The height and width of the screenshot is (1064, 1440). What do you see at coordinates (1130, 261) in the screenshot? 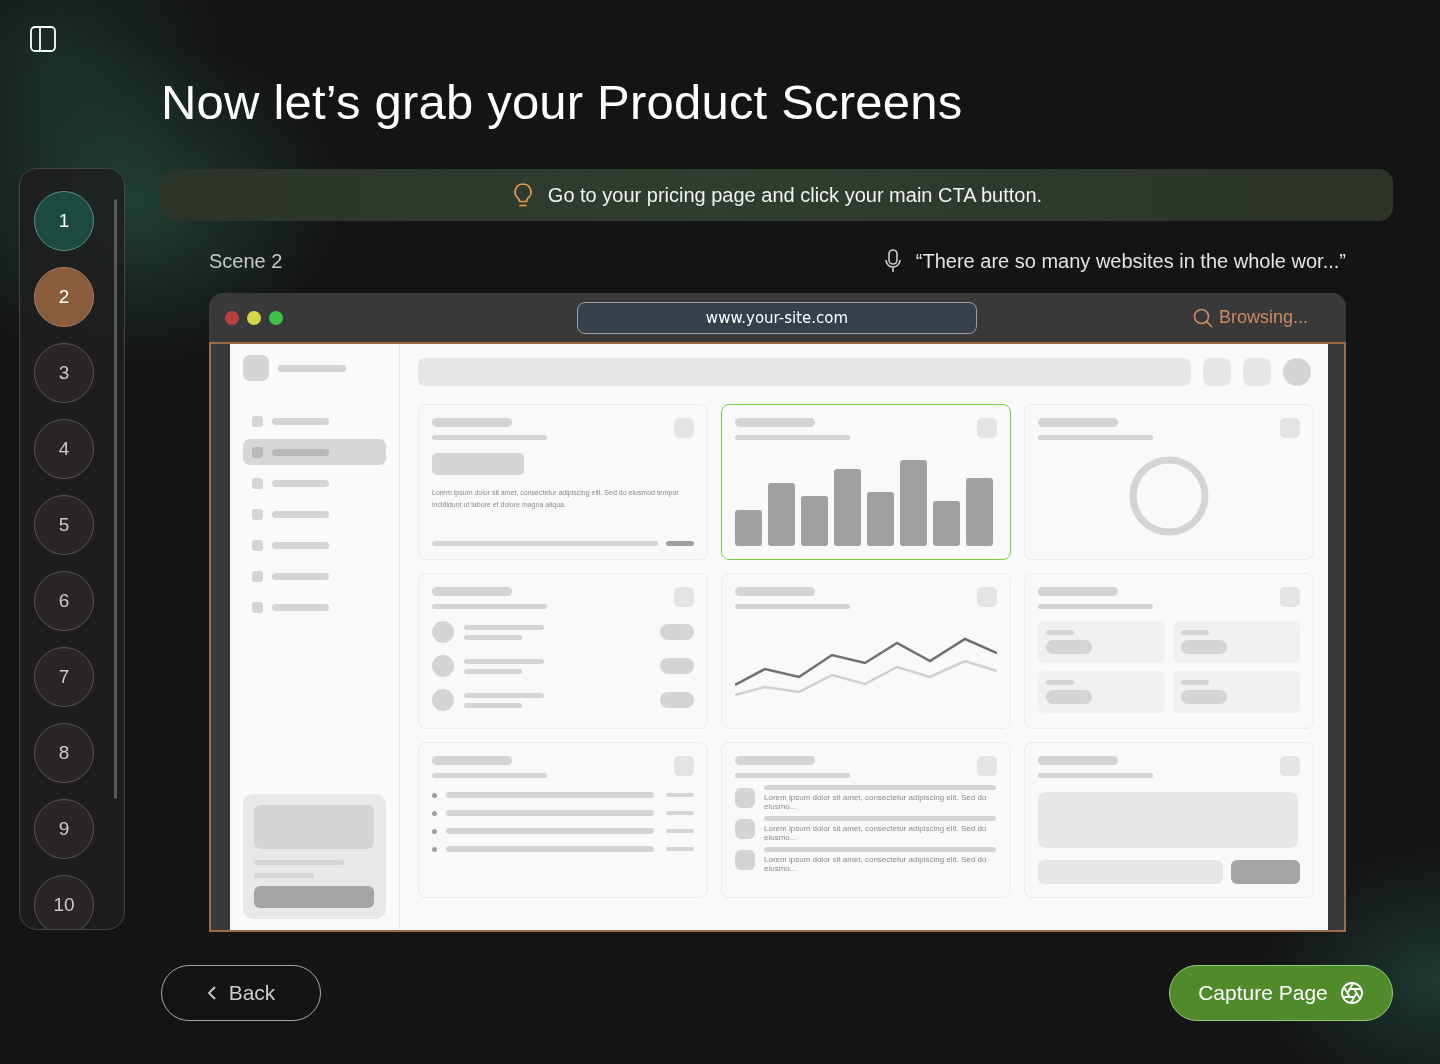
I see `voiceover-quote: “There are so many websites in the whole wor...”` at bounding box center [1130, 261].